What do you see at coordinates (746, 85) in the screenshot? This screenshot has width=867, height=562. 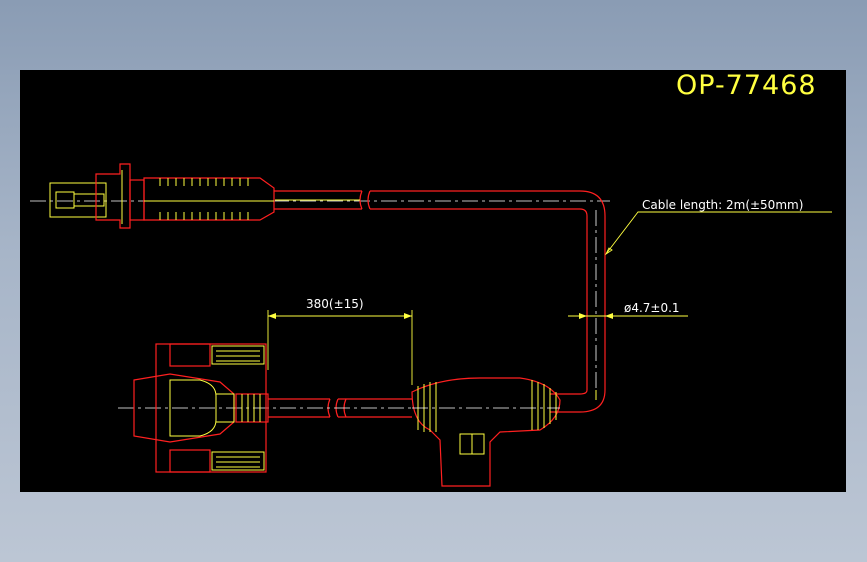 I see `drawing-number: OP-77468` at bounding box center [746, 85].